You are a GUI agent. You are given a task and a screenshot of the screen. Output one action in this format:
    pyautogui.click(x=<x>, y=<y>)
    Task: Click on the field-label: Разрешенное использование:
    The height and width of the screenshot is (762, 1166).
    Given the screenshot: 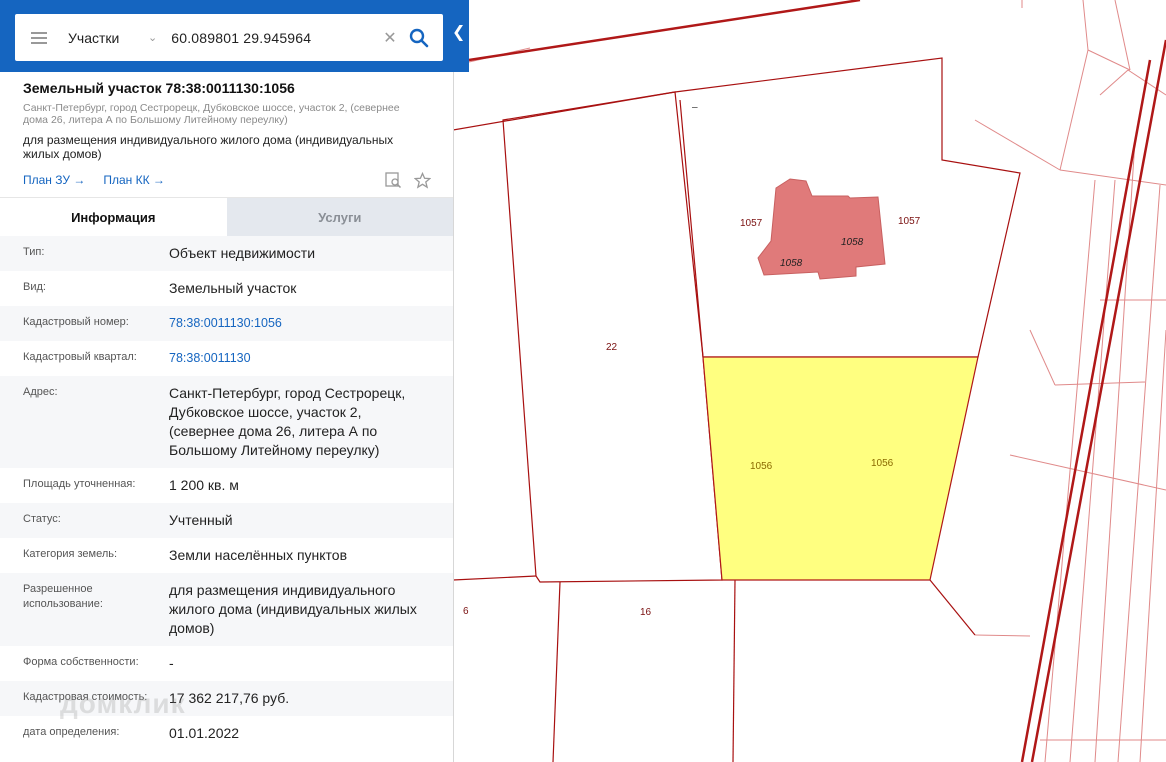 What is the action you would take?
    pyautogui.click(x=96, y=609)
    